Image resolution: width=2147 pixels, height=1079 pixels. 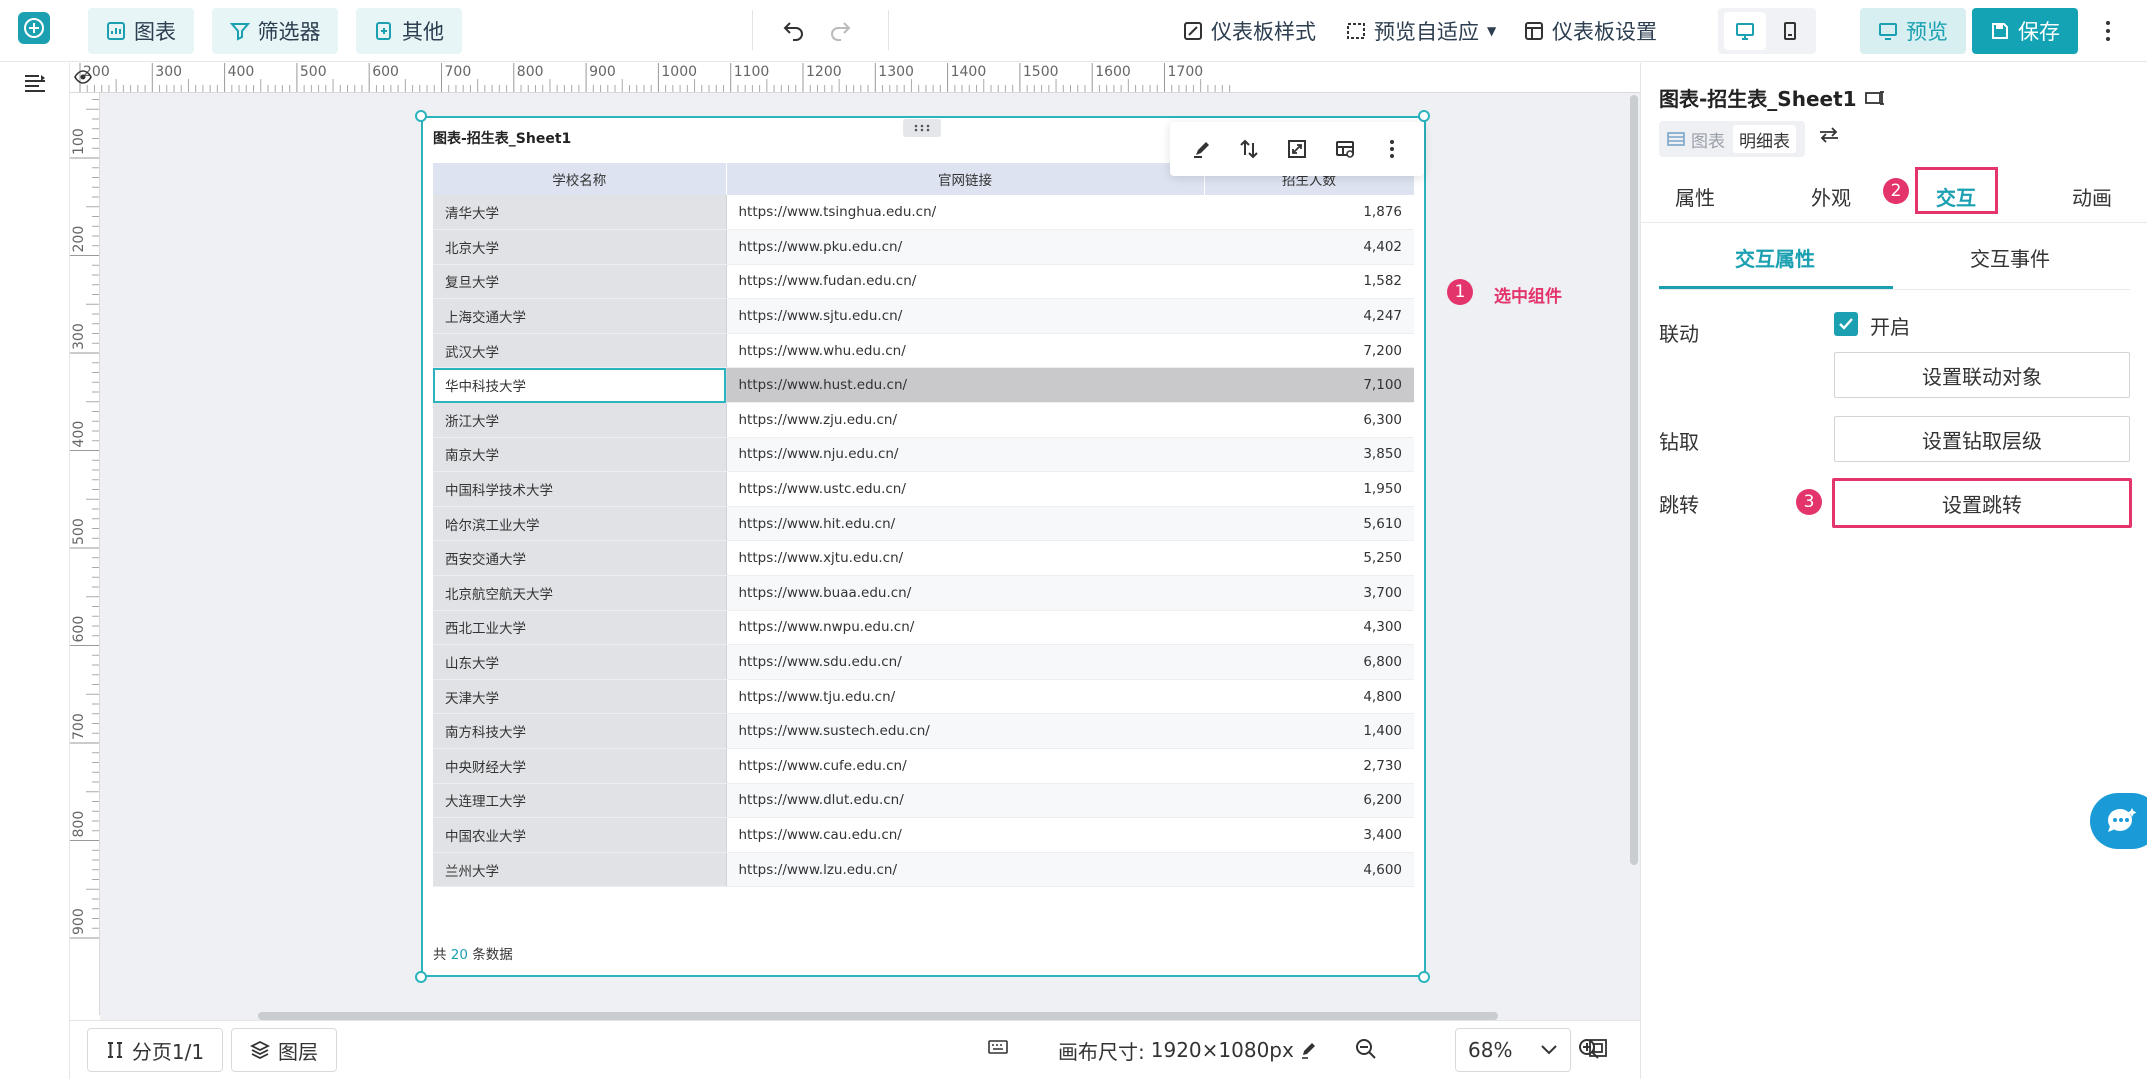 I want to click on school-name-cell: 哈尔滨工业大学, so click(x=580, y=524).